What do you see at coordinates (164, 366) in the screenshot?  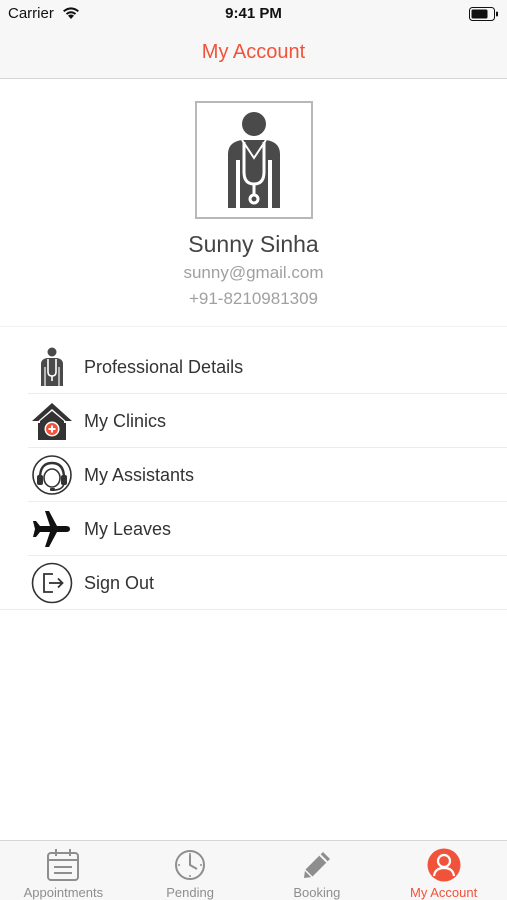 I see `menu-item-label: Professional Details` at bounding box center [164, 366].